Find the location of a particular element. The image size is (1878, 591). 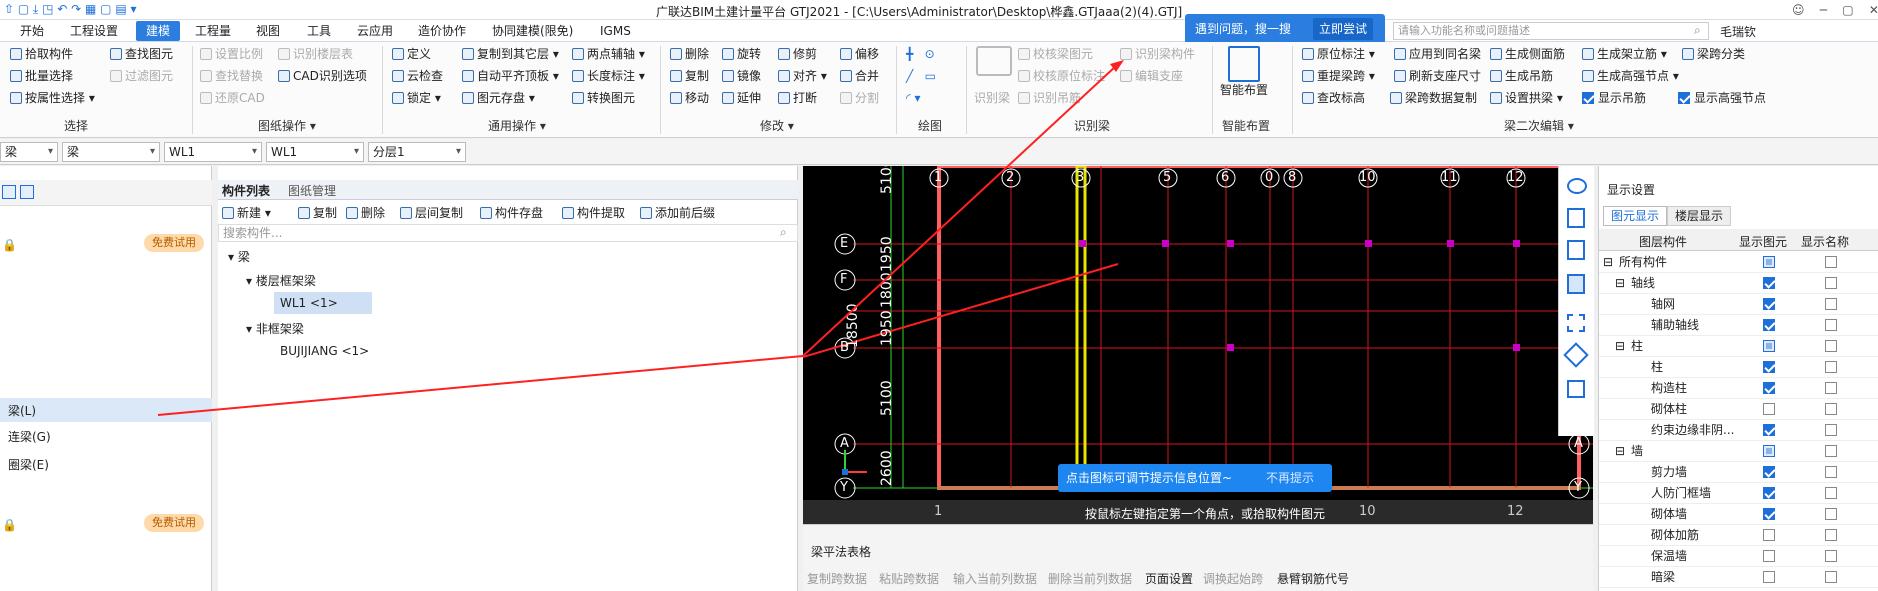

layer-name: 剪力墙 is located at coordinates (1669, 472).